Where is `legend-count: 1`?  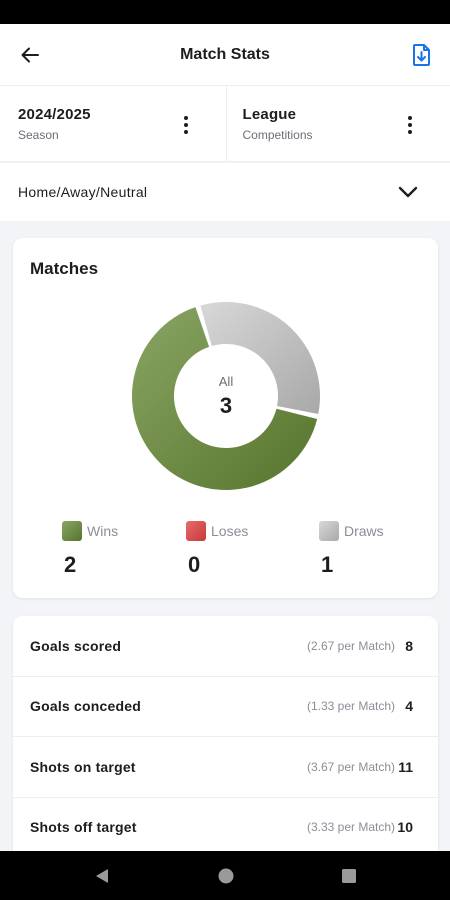 legend-count: 1 is located at coordinates (327, 564).